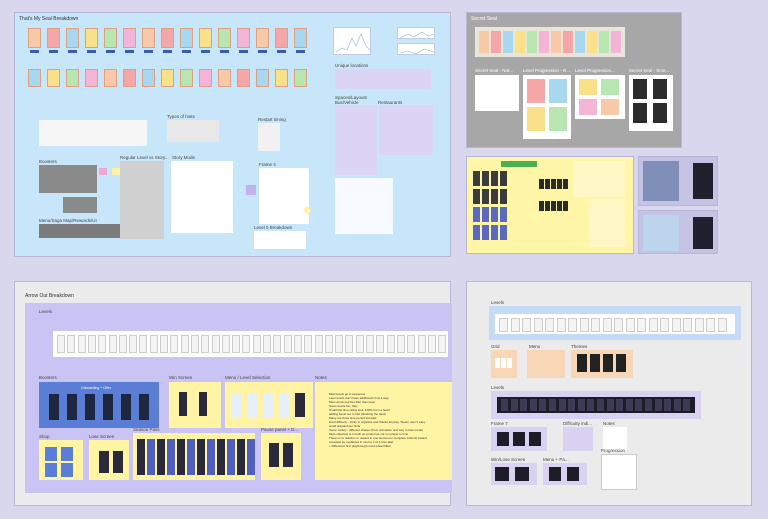 The width and height of the screenshot is (768, 519). I want to click on unique-locations-group, so click(383, 79).